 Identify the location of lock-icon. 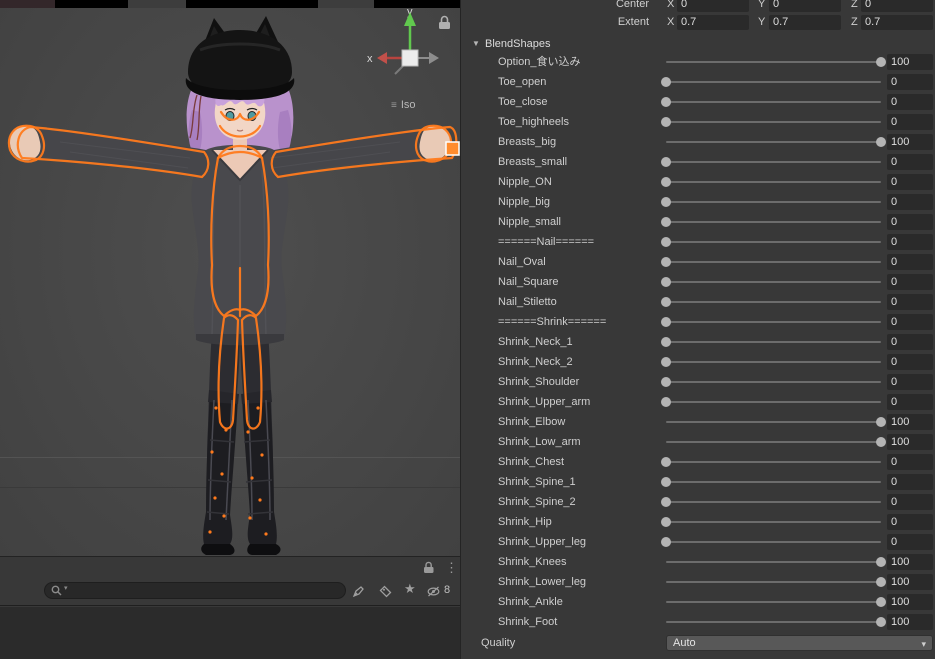
(444, 22).